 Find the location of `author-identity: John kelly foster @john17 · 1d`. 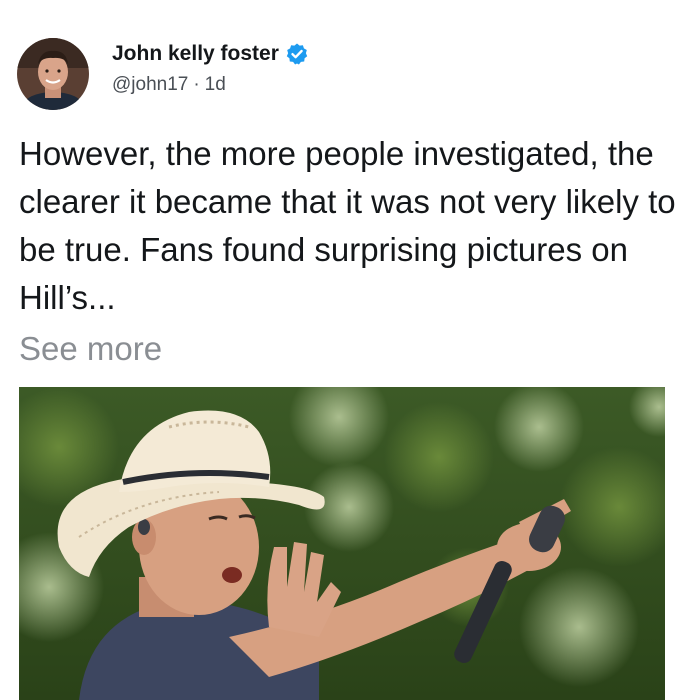

author-identity: John kelly foster @john17 · 1d is located at coordinates (210, 68).